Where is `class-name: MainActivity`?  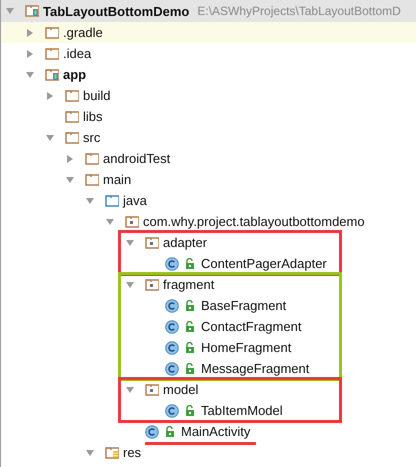
class-name: MainActivity is located at coordinates (215, 431).